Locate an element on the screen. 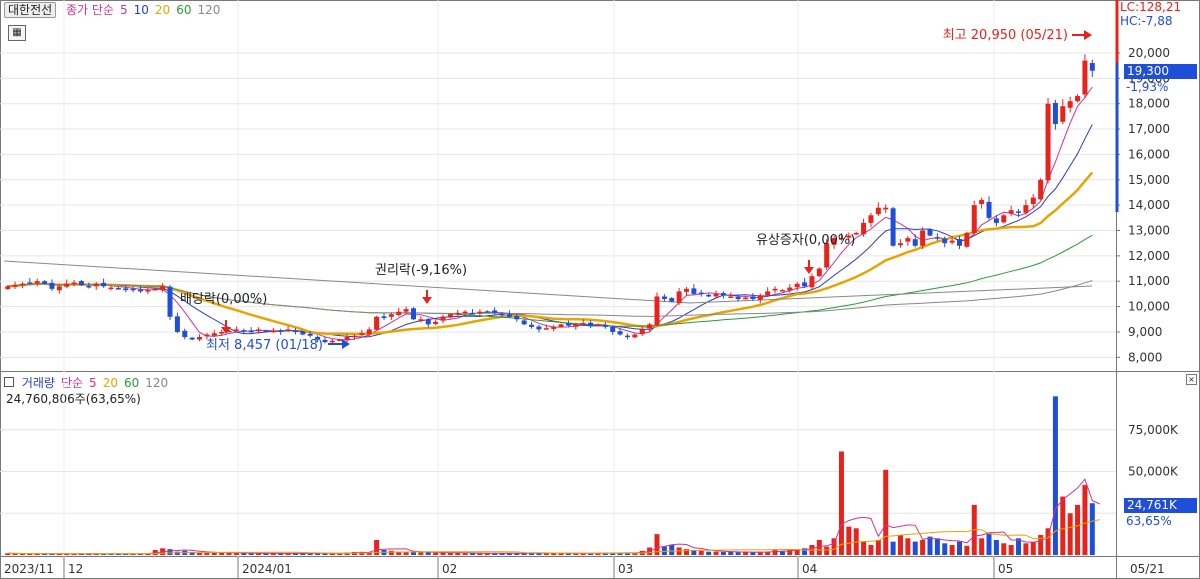 The height and width of the screenshot is (579, 1200). ma120-trend-line is located at coordinates (548, 282).